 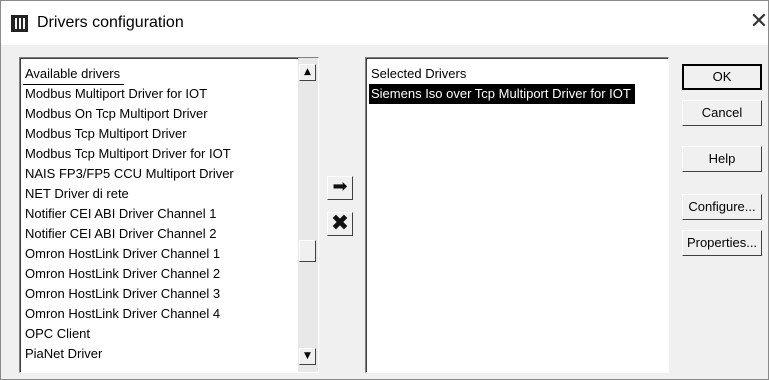 I want to click on app-icon, so click(x=19, y=23).